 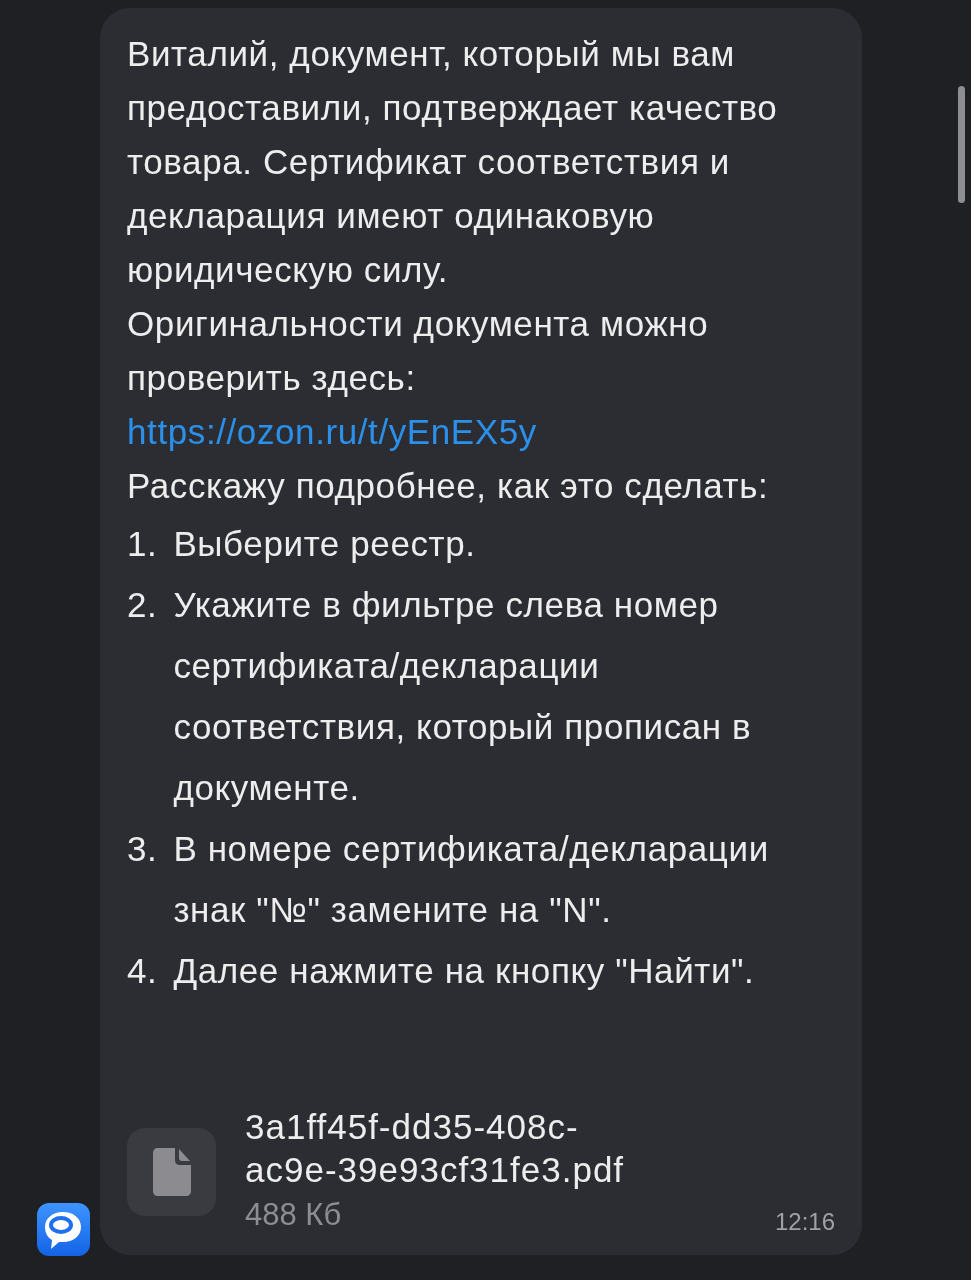 What do you see at coordinates (435, 1148) in the screenshot?
I see `file-name: 3a1ff45f-dd35-408c-ac9e-39e93cf31fe3.pdf` at bounding box center [435, 1148].